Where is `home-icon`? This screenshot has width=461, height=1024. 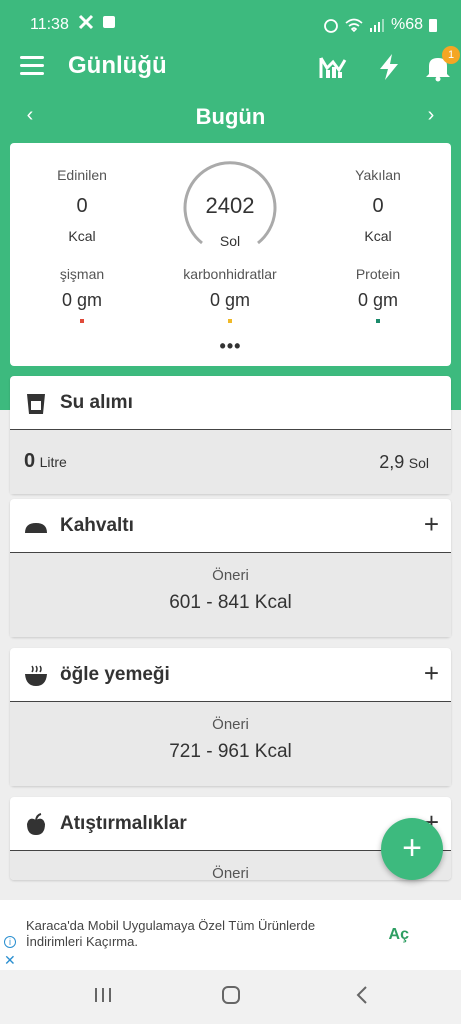 home-icon is located at coordinates (231, 995).